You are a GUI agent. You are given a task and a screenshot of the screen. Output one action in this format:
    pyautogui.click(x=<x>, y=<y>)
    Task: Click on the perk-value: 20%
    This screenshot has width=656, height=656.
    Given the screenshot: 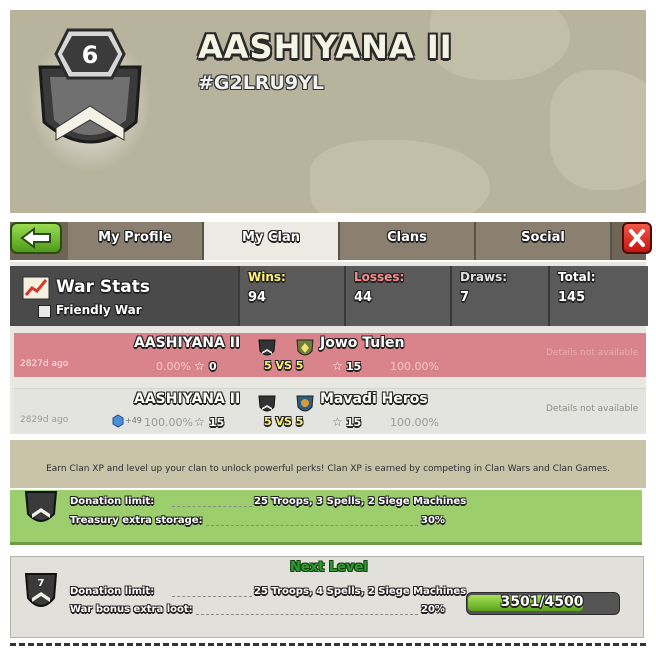 What is the action you would take?
    pyautogui.click(x=433, y=609)
    